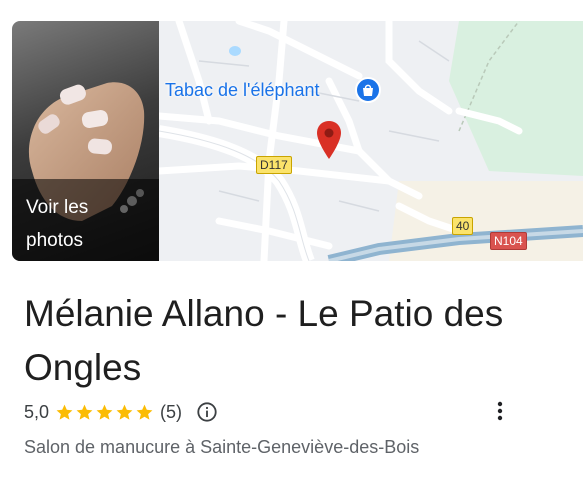 The height and width of the screenshot is (484, 583). I want to click on road-badge-d117: D117, so click(274, 165).